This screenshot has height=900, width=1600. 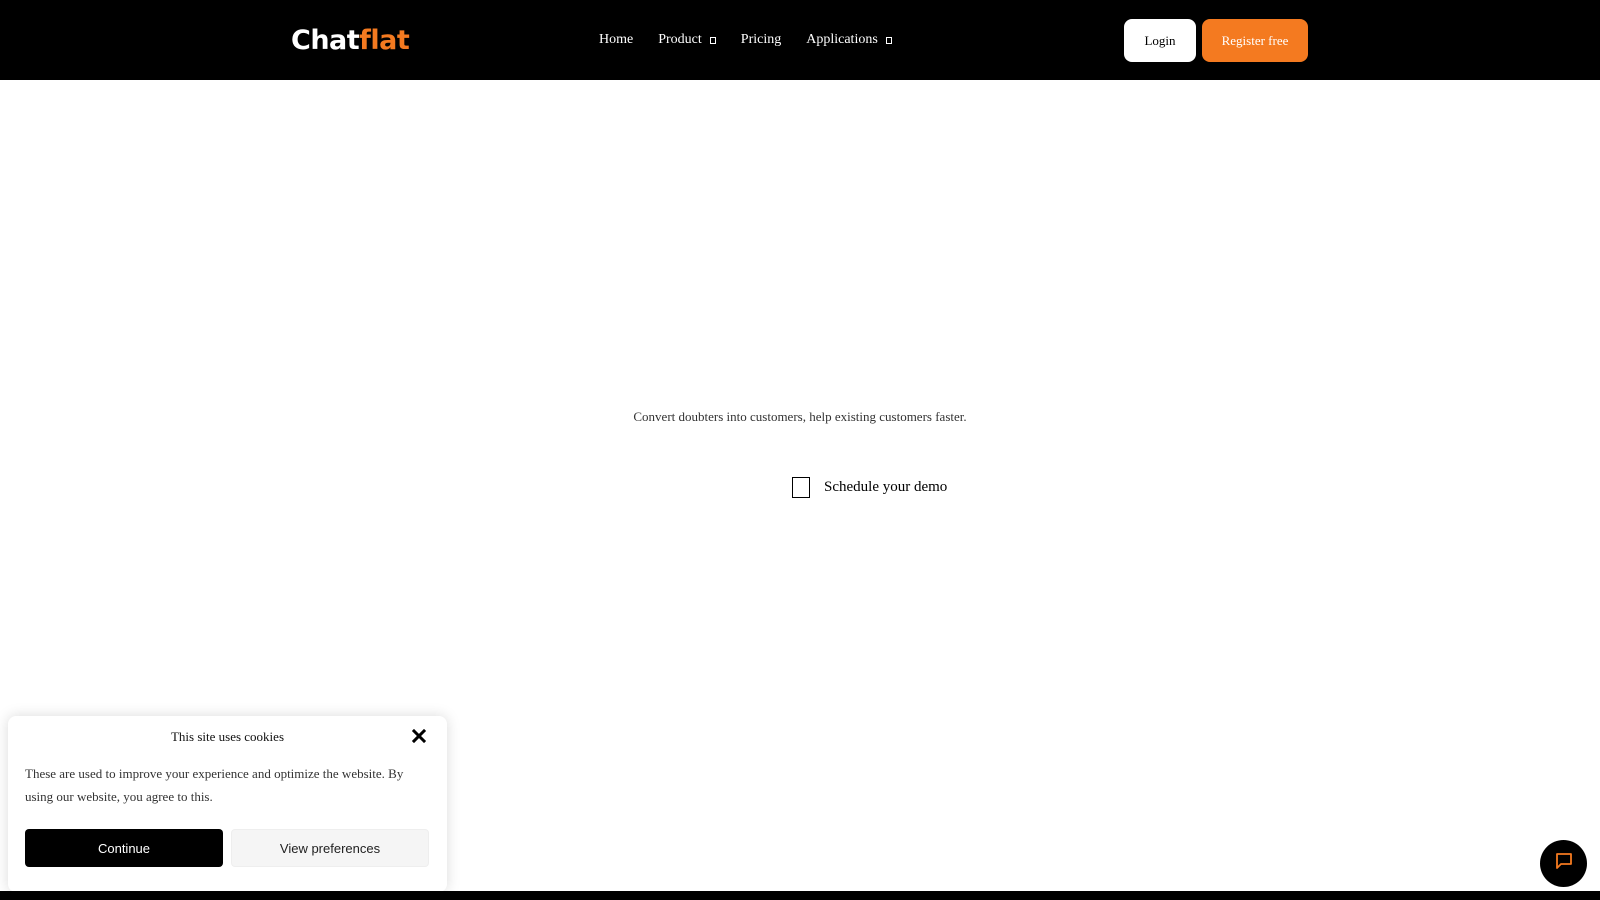 I want to click on footer-edge, so click(x=800, y=895).